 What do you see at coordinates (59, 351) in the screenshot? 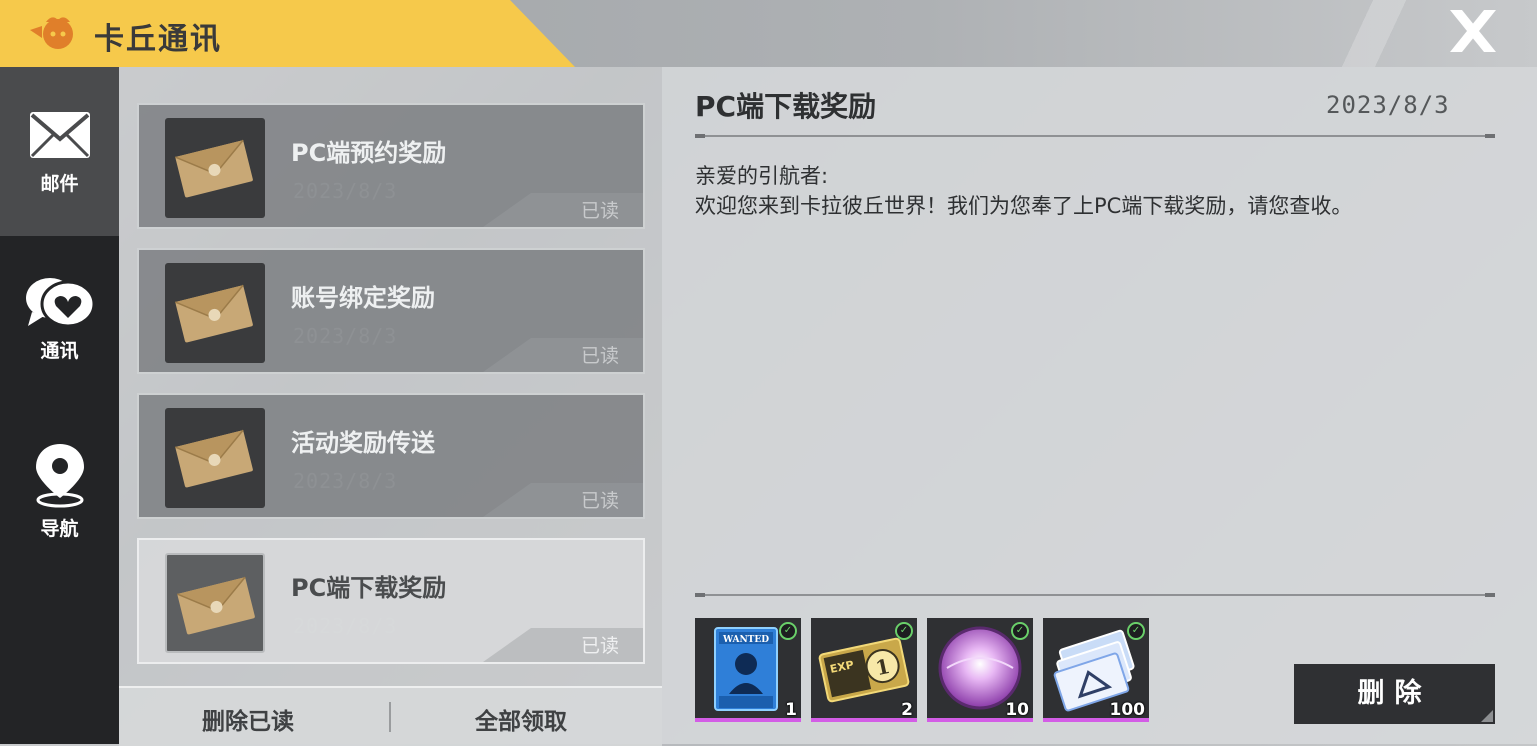
I see `sidebar-item-label: 通讯` at bounding box center [59, 351].